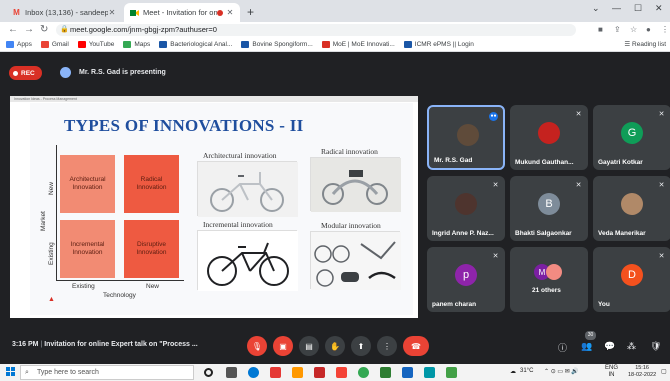  What do you see at coordinates (13, 29) in the screenshot?
I see `back-icon: ←` at bounding box center [13, 29].